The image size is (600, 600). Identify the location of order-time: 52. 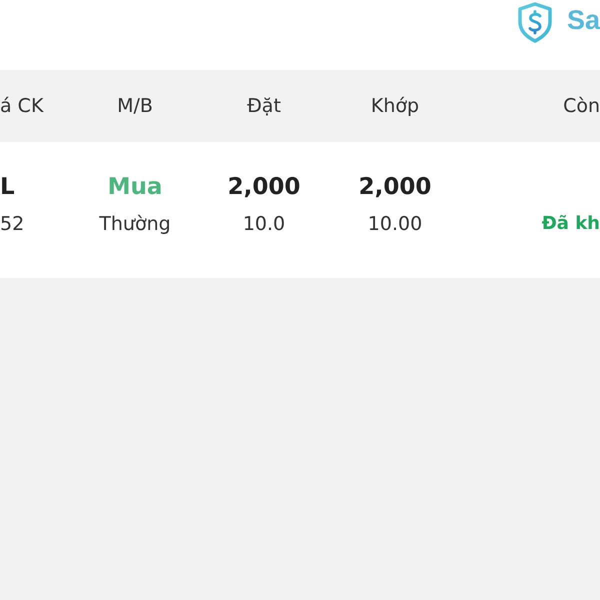
(12, 223).